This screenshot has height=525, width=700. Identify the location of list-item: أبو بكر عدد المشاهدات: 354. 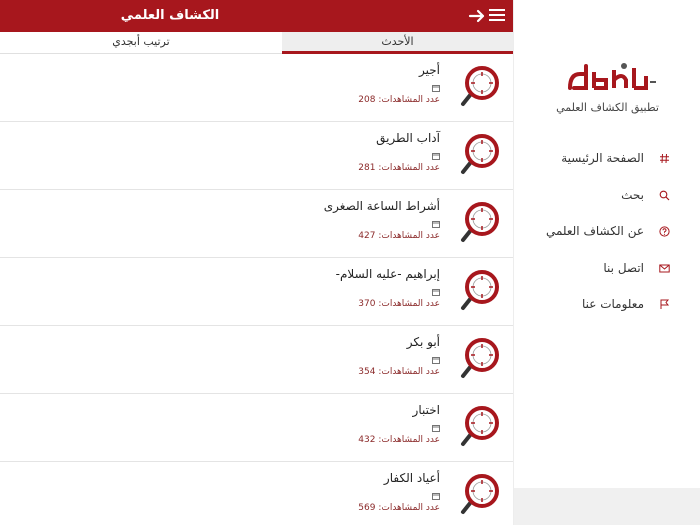
(256, 360).